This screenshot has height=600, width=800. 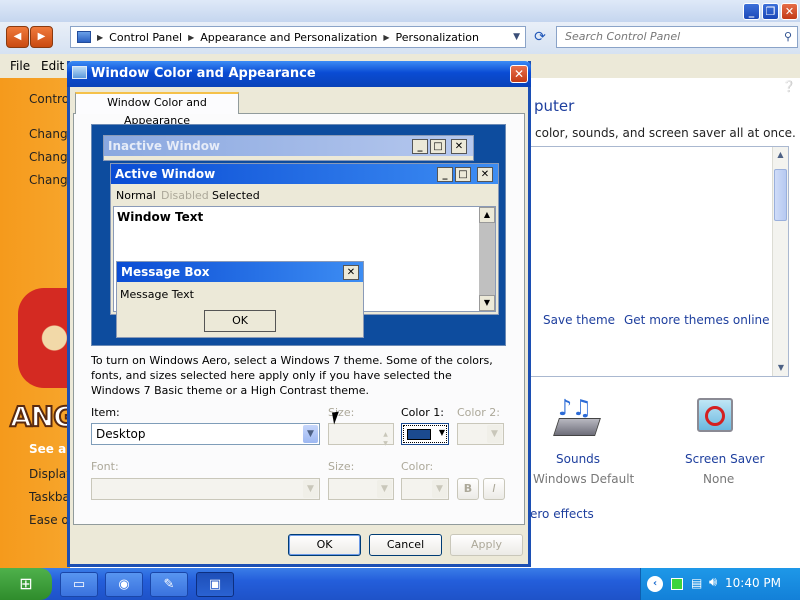 What do you see at coordinates (20, 66) in the screenshot?
I see `menu-file: File` at bounding box center [20, 66].